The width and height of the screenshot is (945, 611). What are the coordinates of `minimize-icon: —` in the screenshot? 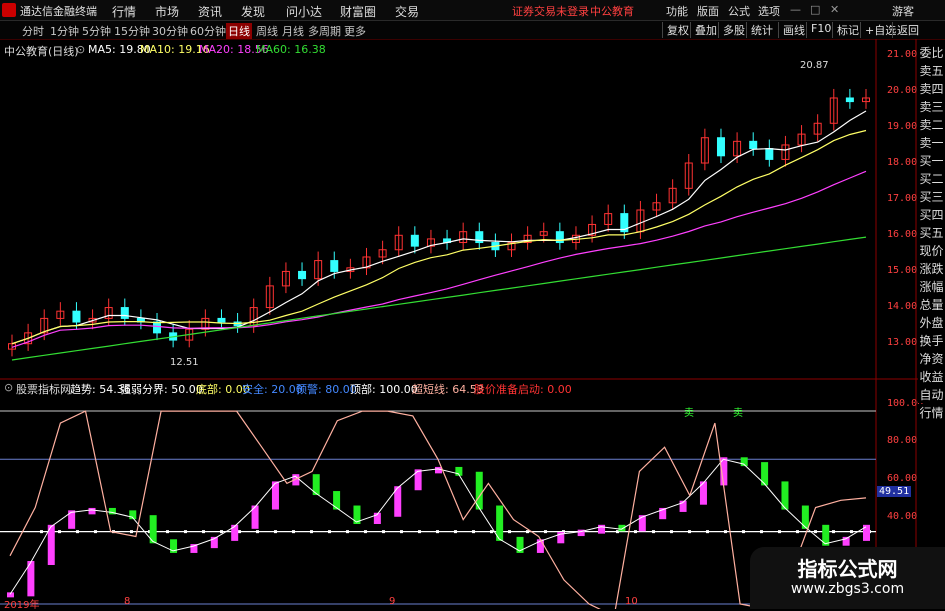 It's located at (795, 9).